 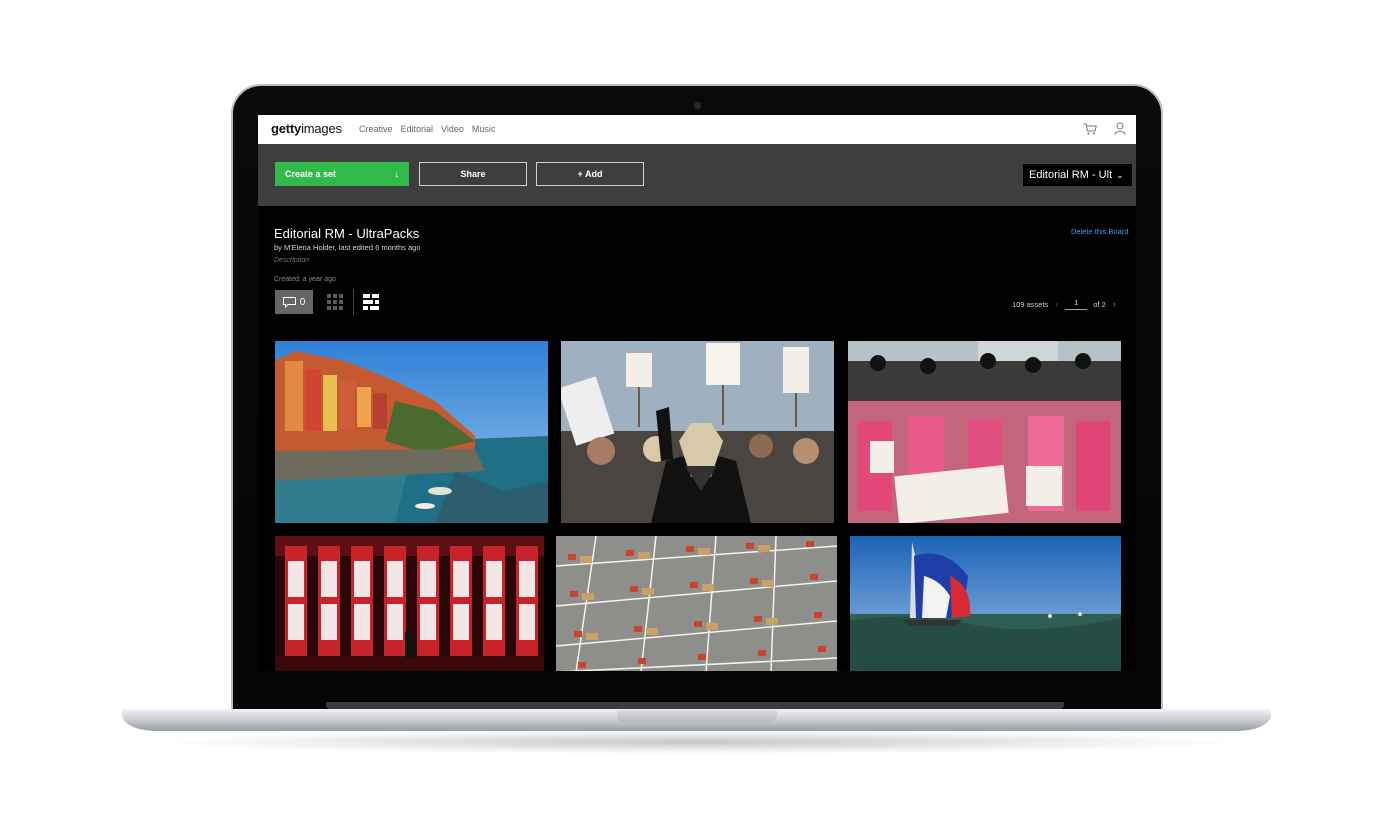 What do you see at coordinates (397, 174) in the screenshot?
I see `arrow-down-icon: ↓` at bounding box center [397, 174].